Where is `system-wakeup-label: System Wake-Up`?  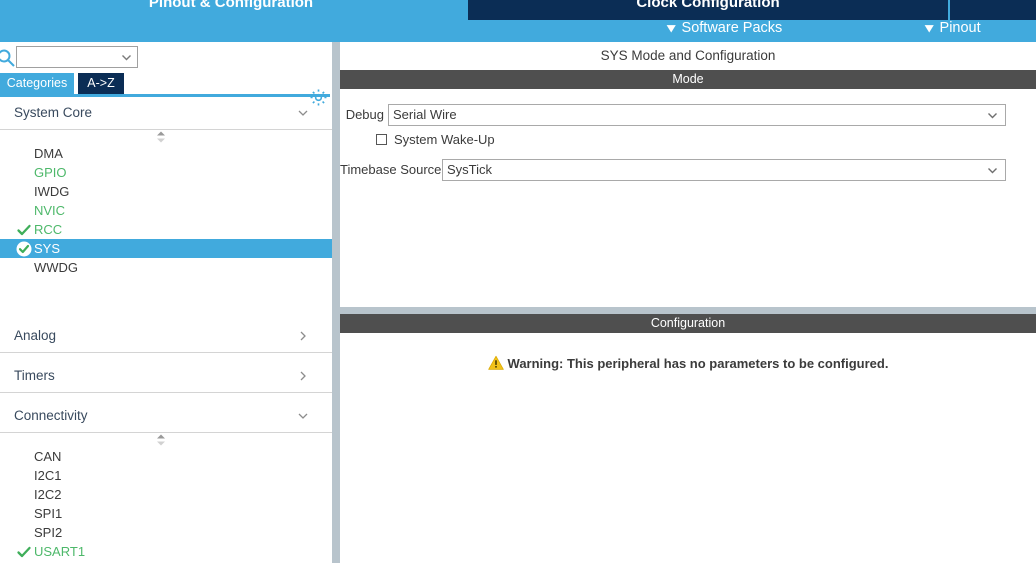
system-wakeup-label: System Wake-Up is located at coordinates (444, 139).